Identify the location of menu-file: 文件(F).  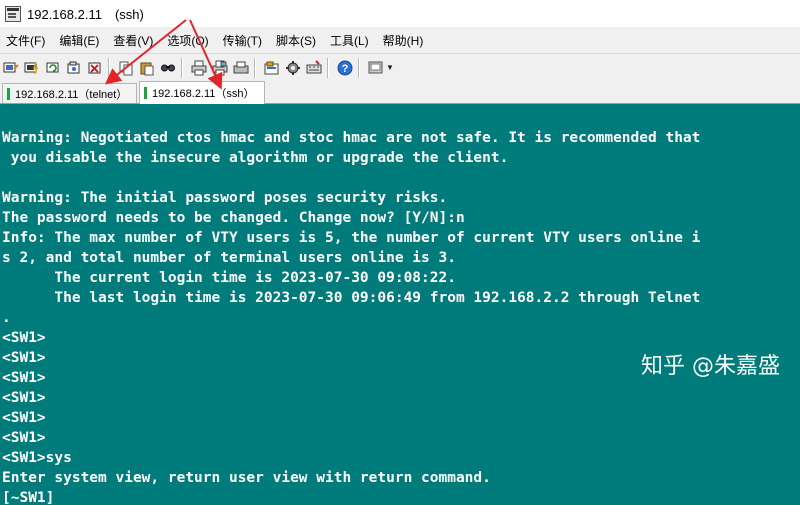
(26, 40).